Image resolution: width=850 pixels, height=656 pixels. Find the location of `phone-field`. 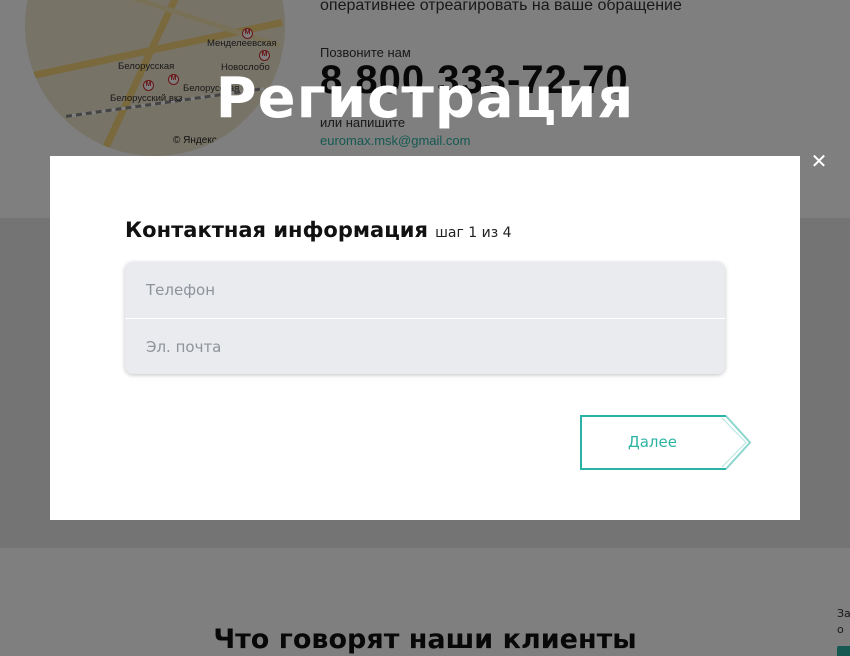

phone-field is located at coordinates (425, 290).